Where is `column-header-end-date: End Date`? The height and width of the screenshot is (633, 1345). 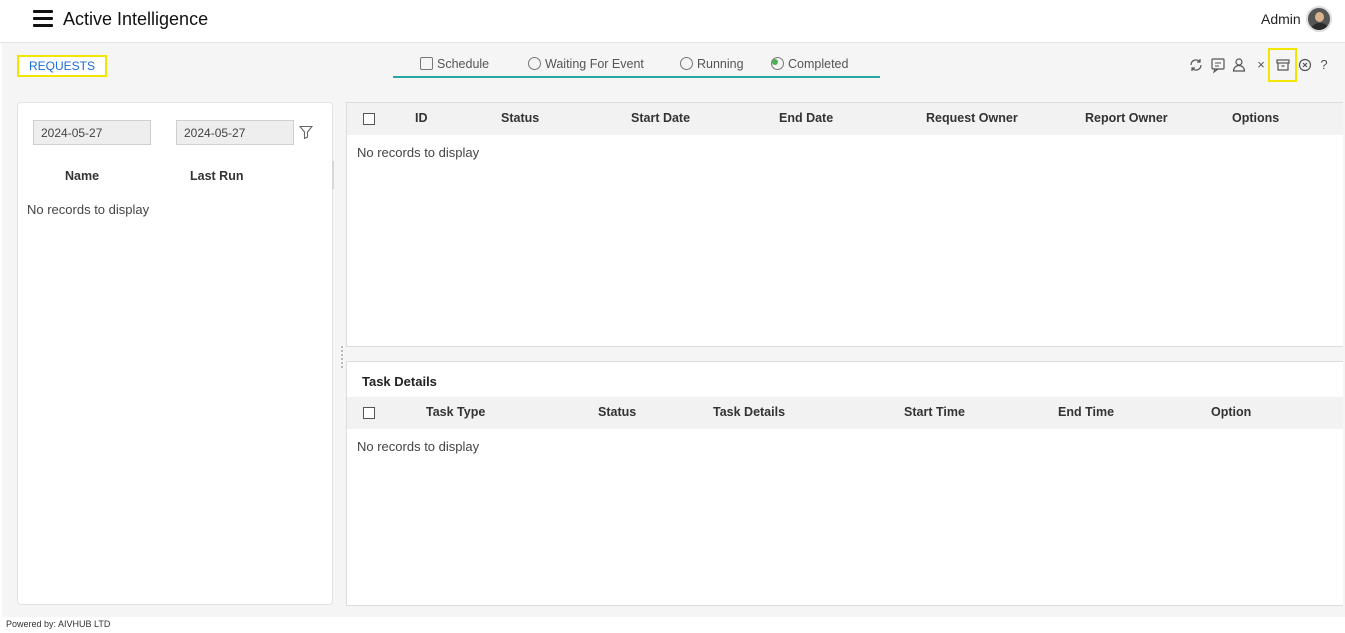 column-header-end-date: End Date is located at coordinates (806, 118).